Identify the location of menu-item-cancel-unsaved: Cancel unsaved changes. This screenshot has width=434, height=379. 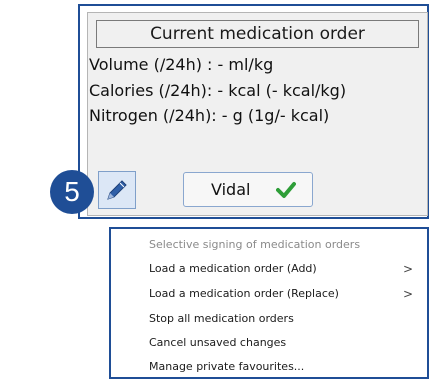
(285, 343).